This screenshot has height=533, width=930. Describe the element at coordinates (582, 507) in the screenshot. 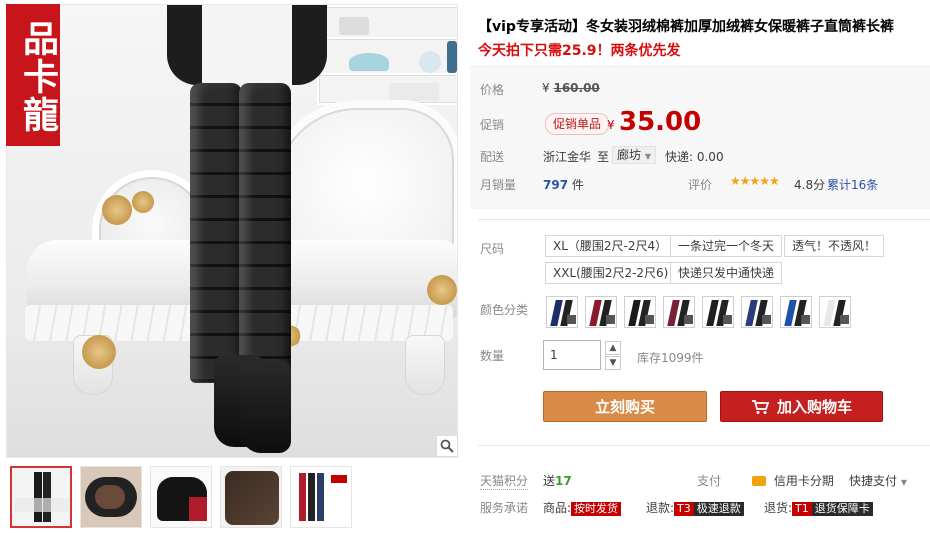

I see `goods-promise: 商品: 按时发货` at that location.